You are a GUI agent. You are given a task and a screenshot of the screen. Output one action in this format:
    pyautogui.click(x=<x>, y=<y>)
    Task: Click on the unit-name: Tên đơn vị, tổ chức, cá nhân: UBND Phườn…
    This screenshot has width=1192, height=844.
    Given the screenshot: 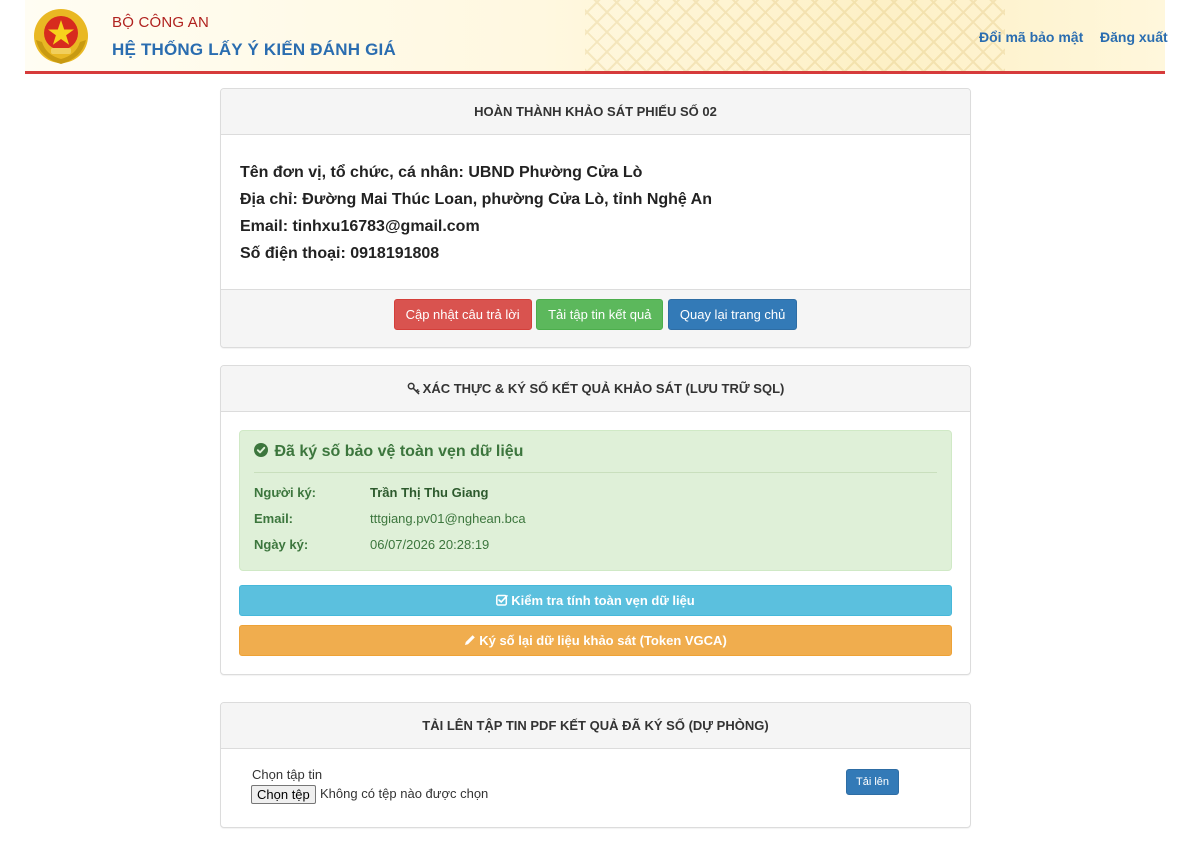 What is the action you would take?
    pyautogui.click(x=441, y=172)
    